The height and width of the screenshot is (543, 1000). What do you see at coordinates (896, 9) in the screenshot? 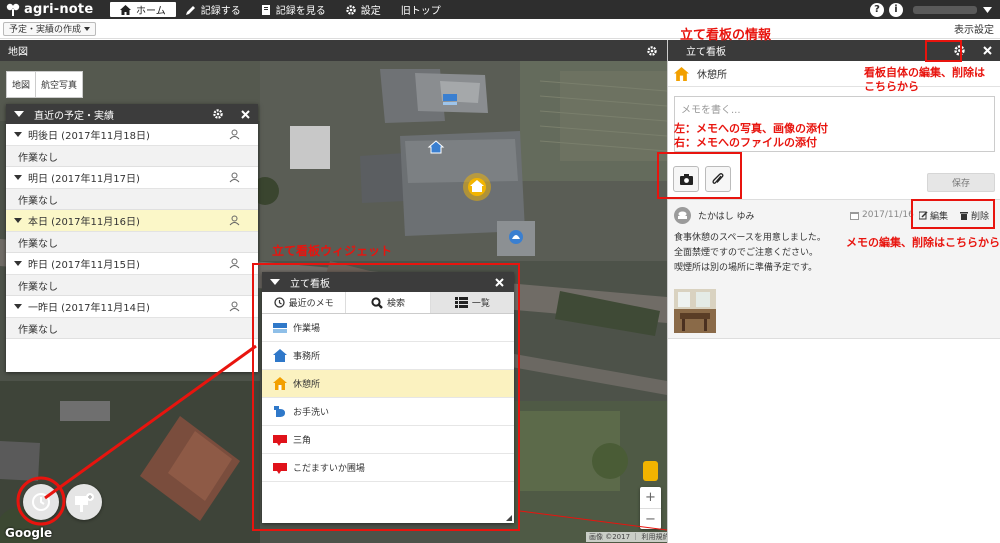
I see `info-button: i` at bounding box center [896, 9].